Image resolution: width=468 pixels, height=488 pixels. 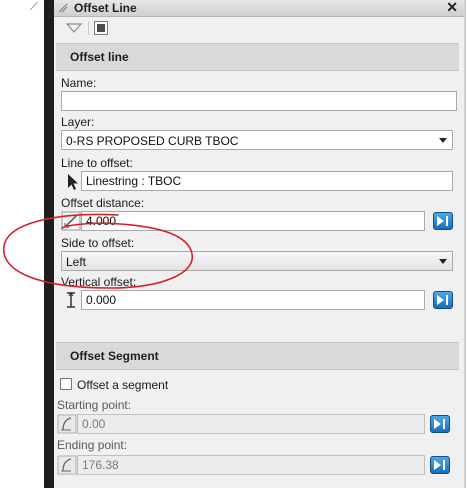 I want to click on panel-edge, so click(x=465, y=244).